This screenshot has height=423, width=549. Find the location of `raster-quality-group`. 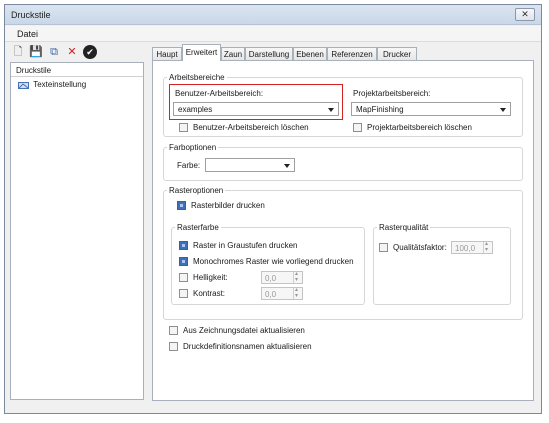

raster-quality-group is located at coordinates (442, 266).